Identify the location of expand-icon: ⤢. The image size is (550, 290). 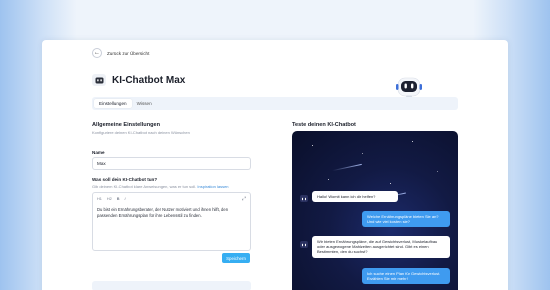
(244, 199).